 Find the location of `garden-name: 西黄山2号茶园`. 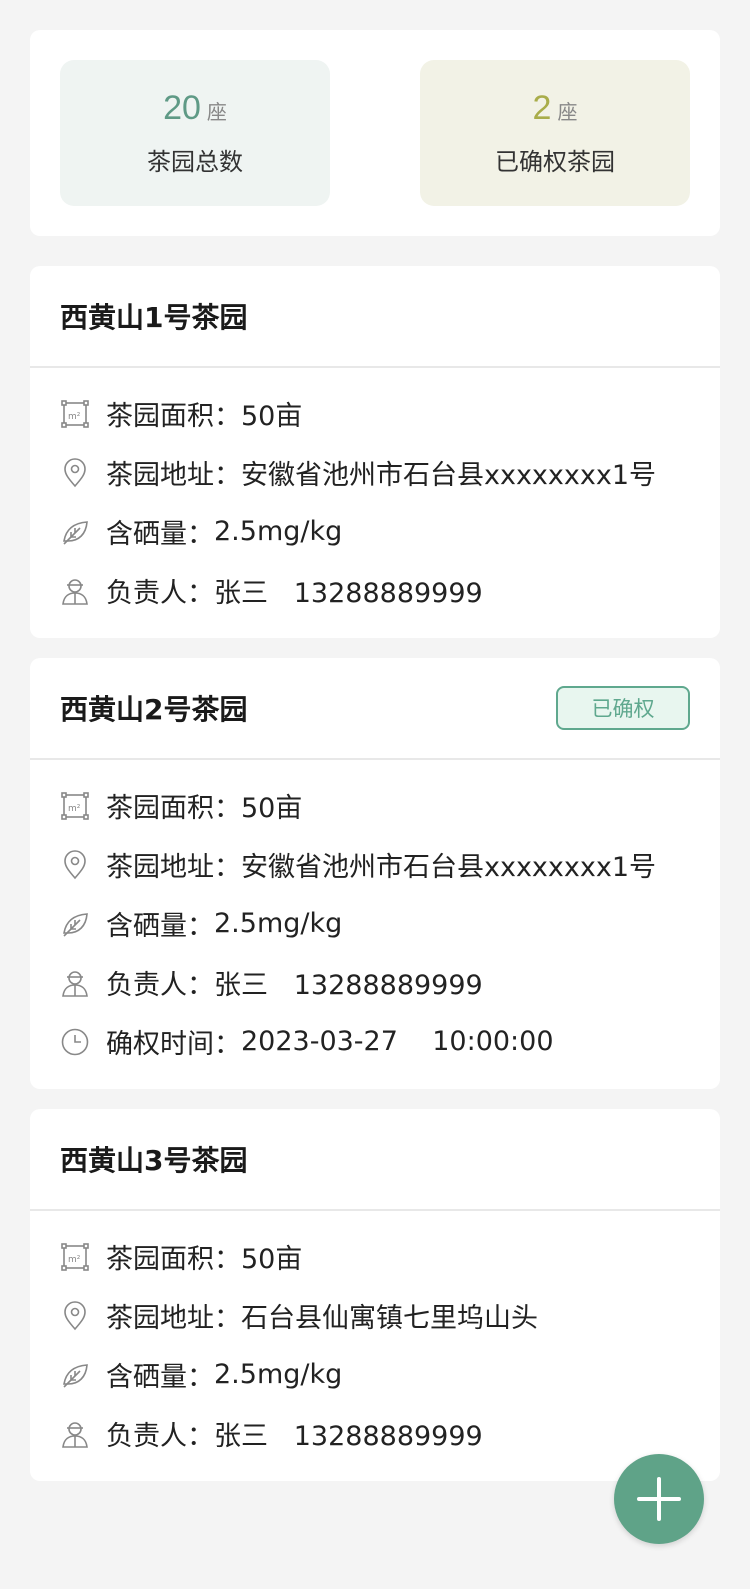

garden-name: 西黄山2号茶园 is located at coordinates (154, 709).